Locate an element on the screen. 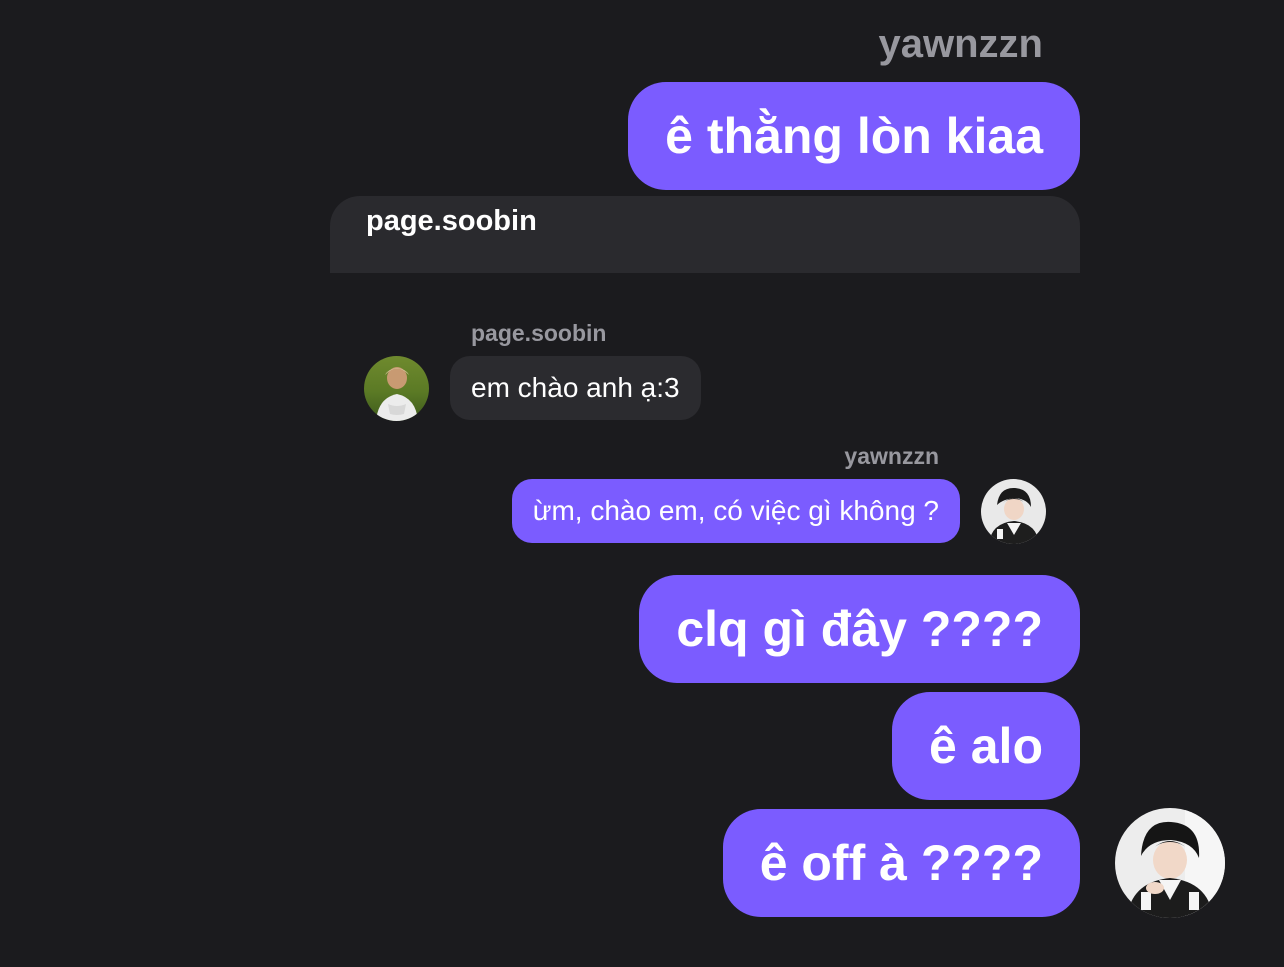 The width and height of the screenshot is (1284, 967). message-bubble: ê off à ???? is located at coordinates (901, 863).